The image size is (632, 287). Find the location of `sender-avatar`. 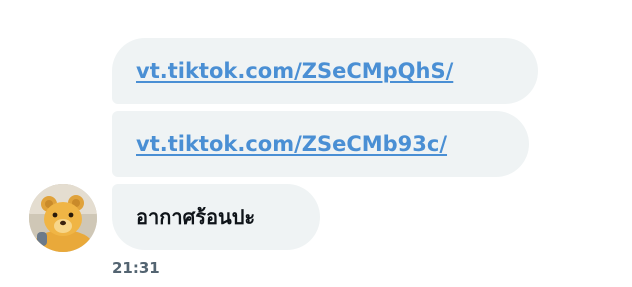

sender-avatar is located at coordinates (63, 218).